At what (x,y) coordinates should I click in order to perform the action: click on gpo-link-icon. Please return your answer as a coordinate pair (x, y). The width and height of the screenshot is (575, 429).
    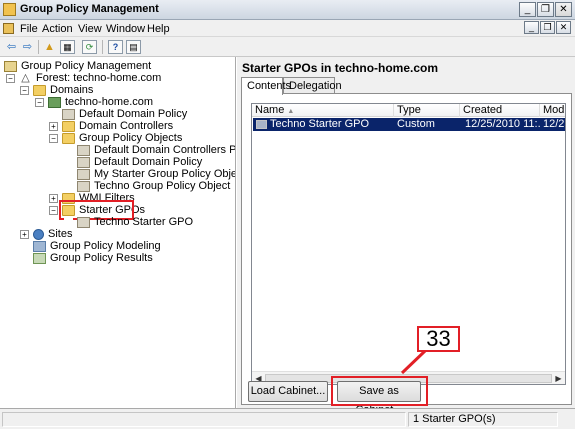
    Looking at the image, I should click on (68, 114).